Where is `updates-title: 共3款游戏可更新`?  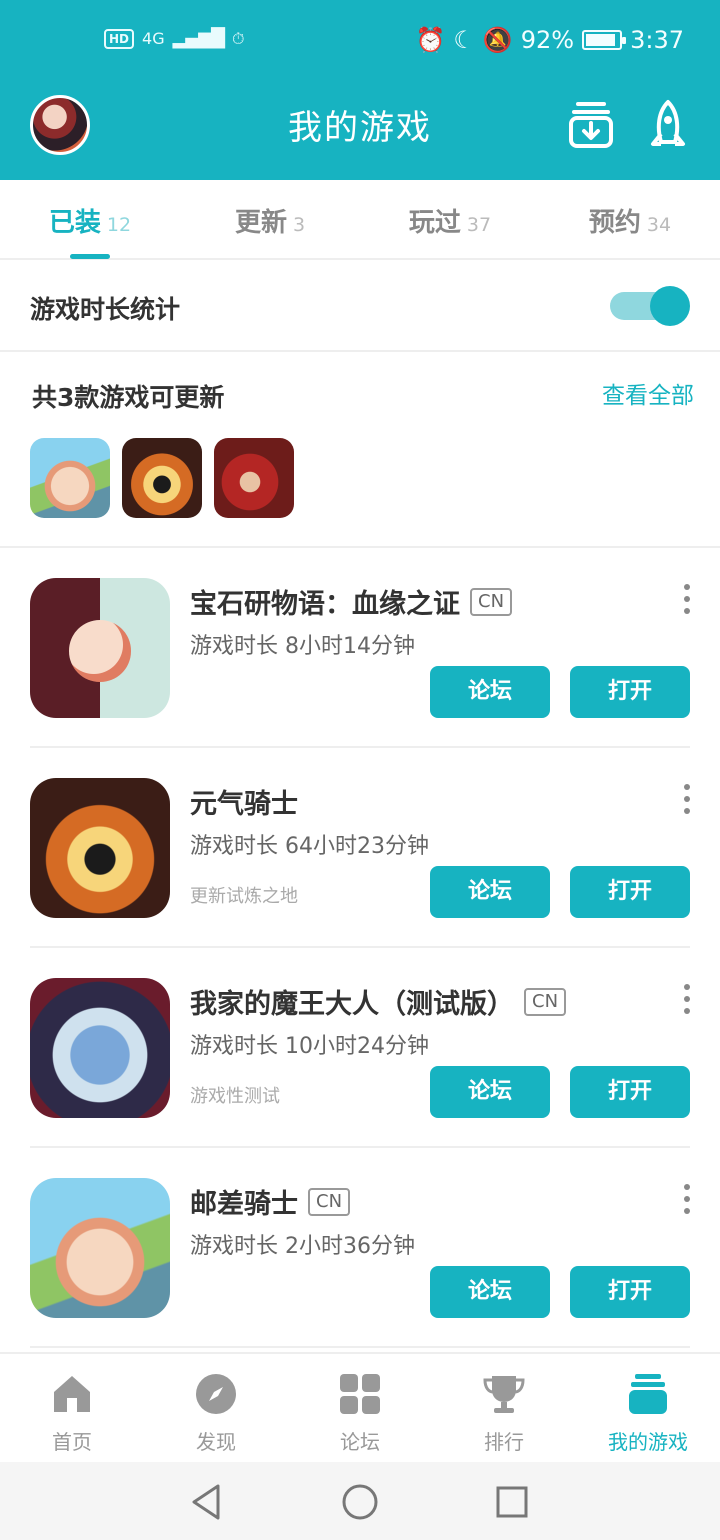 updates-title: 共3款游戏可更新 is located at coordinates (128, 397).